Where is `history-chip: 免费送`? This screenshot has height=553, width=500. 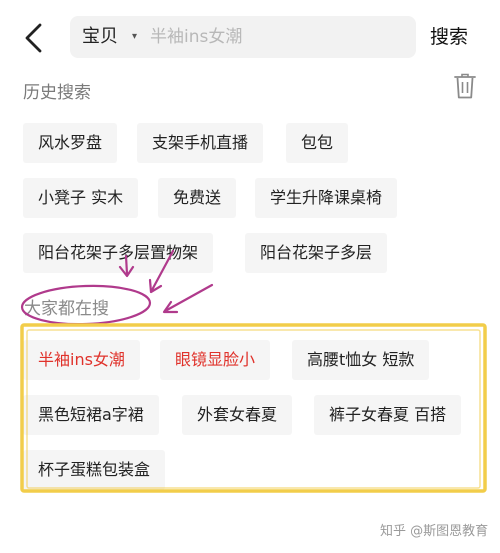
history-chip: 免费送 is located at coordinates (197, 198).